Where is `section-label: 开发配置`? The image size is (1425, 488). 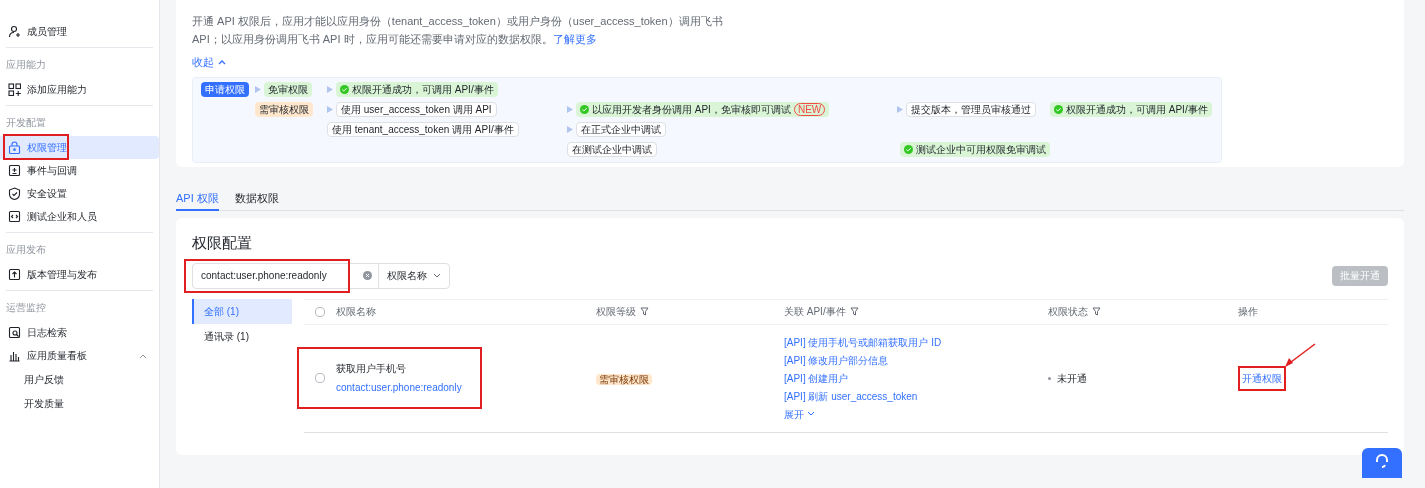
section-label: 开发配置 is located at coordinates (26, 122).